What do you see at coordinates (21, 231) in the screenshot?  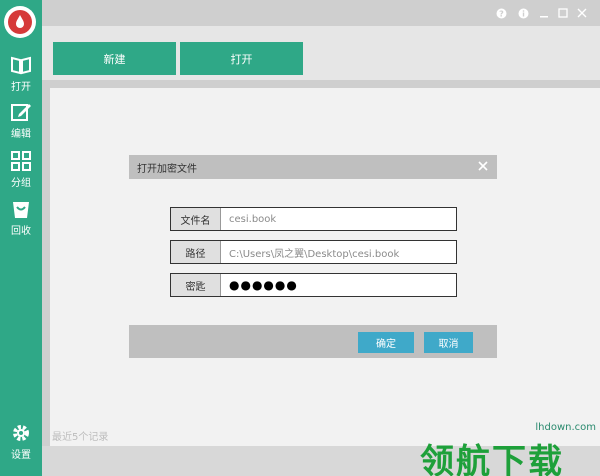 I see `sidebar-item-label: 回收` at bounding box center [21, 231].